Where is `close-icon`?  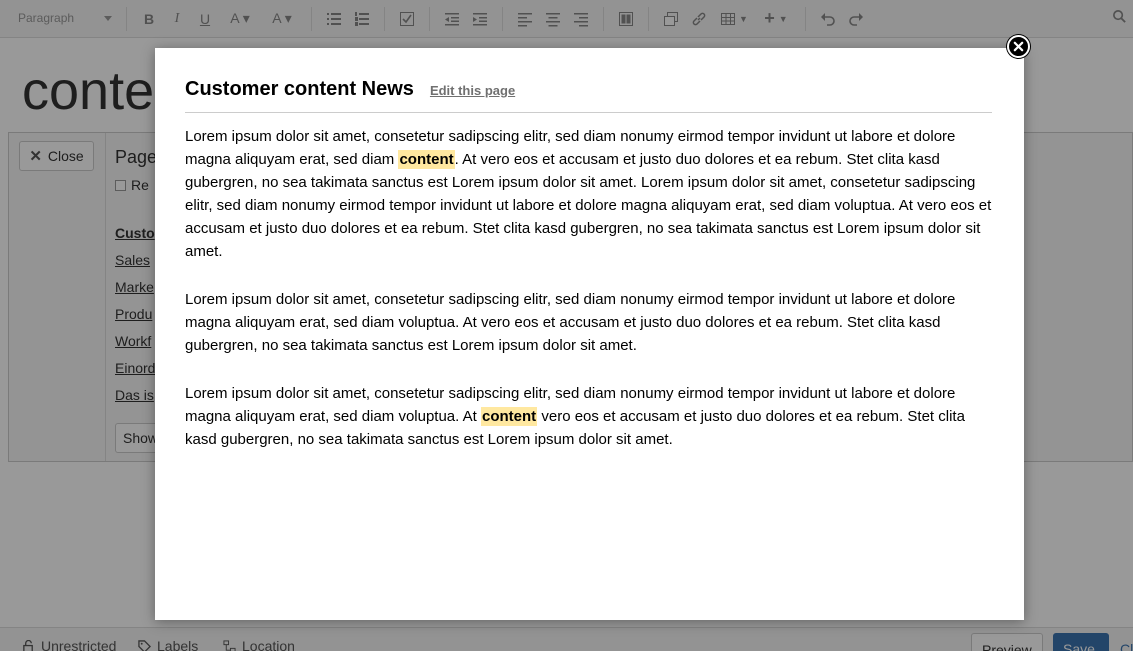
close-icon is located at coordinates (1018, 46).